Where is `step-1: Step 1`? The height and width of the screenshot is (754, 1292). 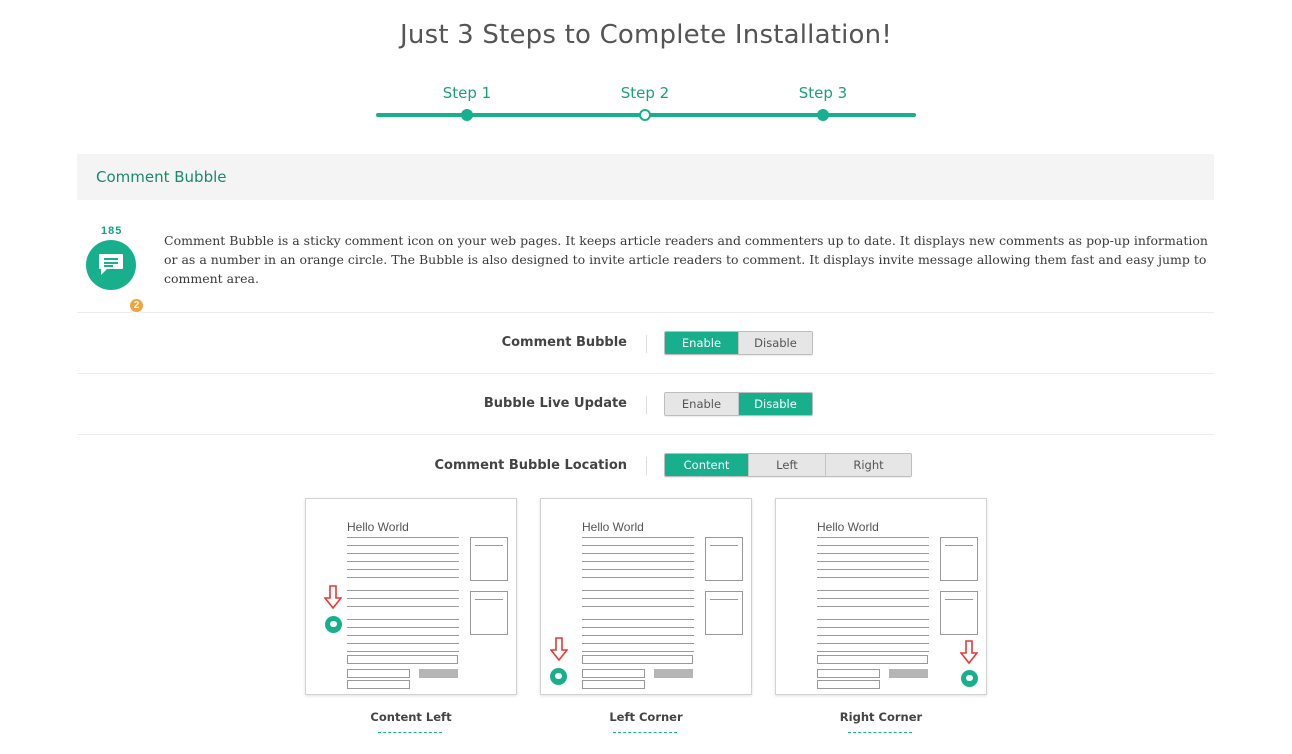 step-1: Step 1 is located at coordinates (467, 99).